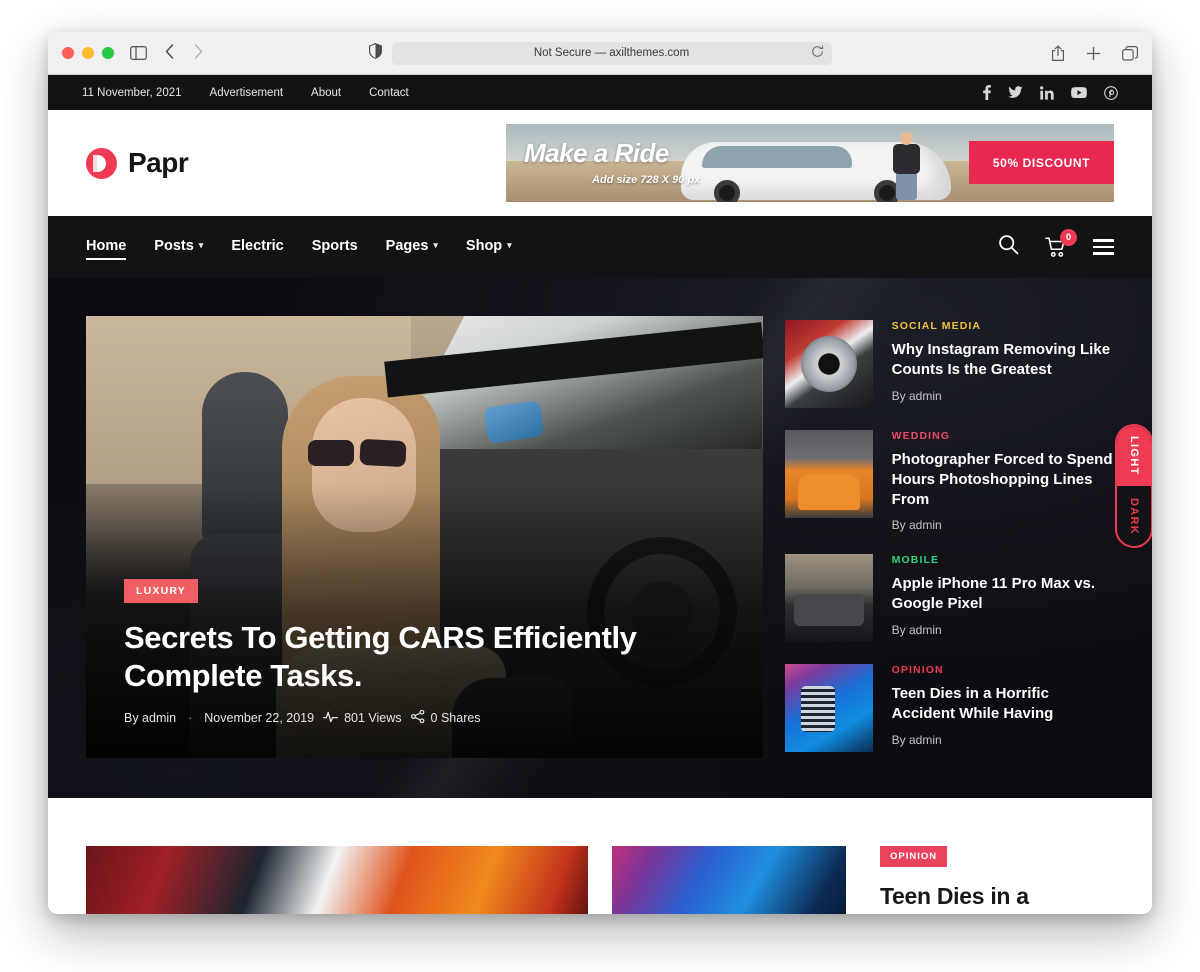 The width and height of the screenshot is (1200, 972). I want to click on cart-button: 0, so click(1061, 243).